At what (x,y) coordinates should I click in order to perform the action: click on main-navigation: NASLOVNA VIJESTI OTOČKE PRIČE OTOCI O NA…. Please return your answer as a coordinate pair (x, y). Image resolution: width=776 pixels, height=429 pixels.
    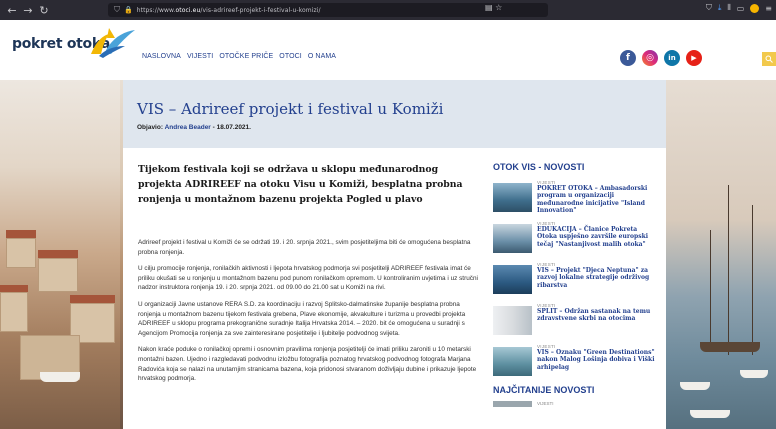
    Looking at the image, I should click on (239, 56).